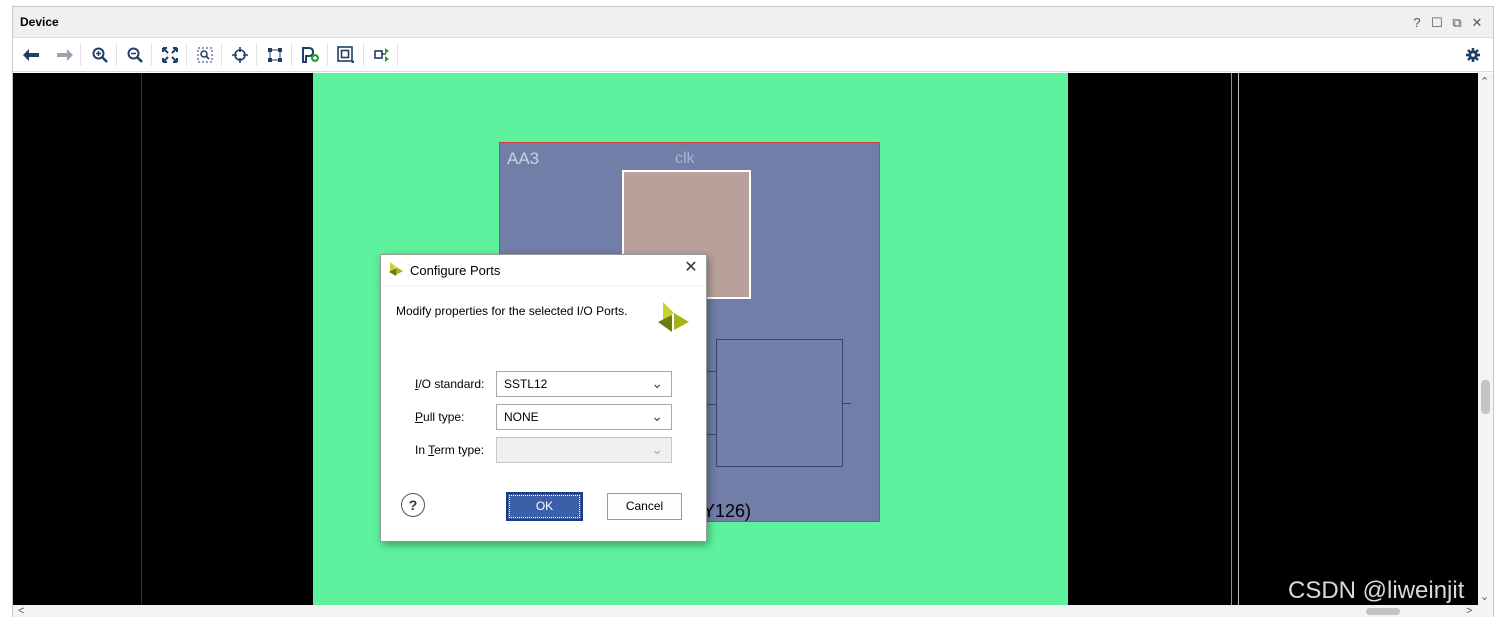  I want to click on ok-button: OK, so click(544, 506).